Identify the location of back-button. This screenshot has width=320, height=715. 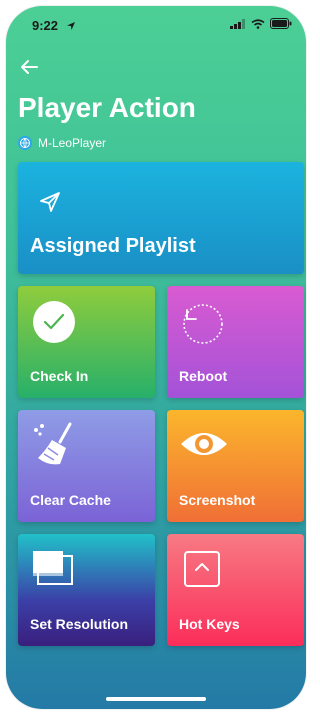
(29, 67).